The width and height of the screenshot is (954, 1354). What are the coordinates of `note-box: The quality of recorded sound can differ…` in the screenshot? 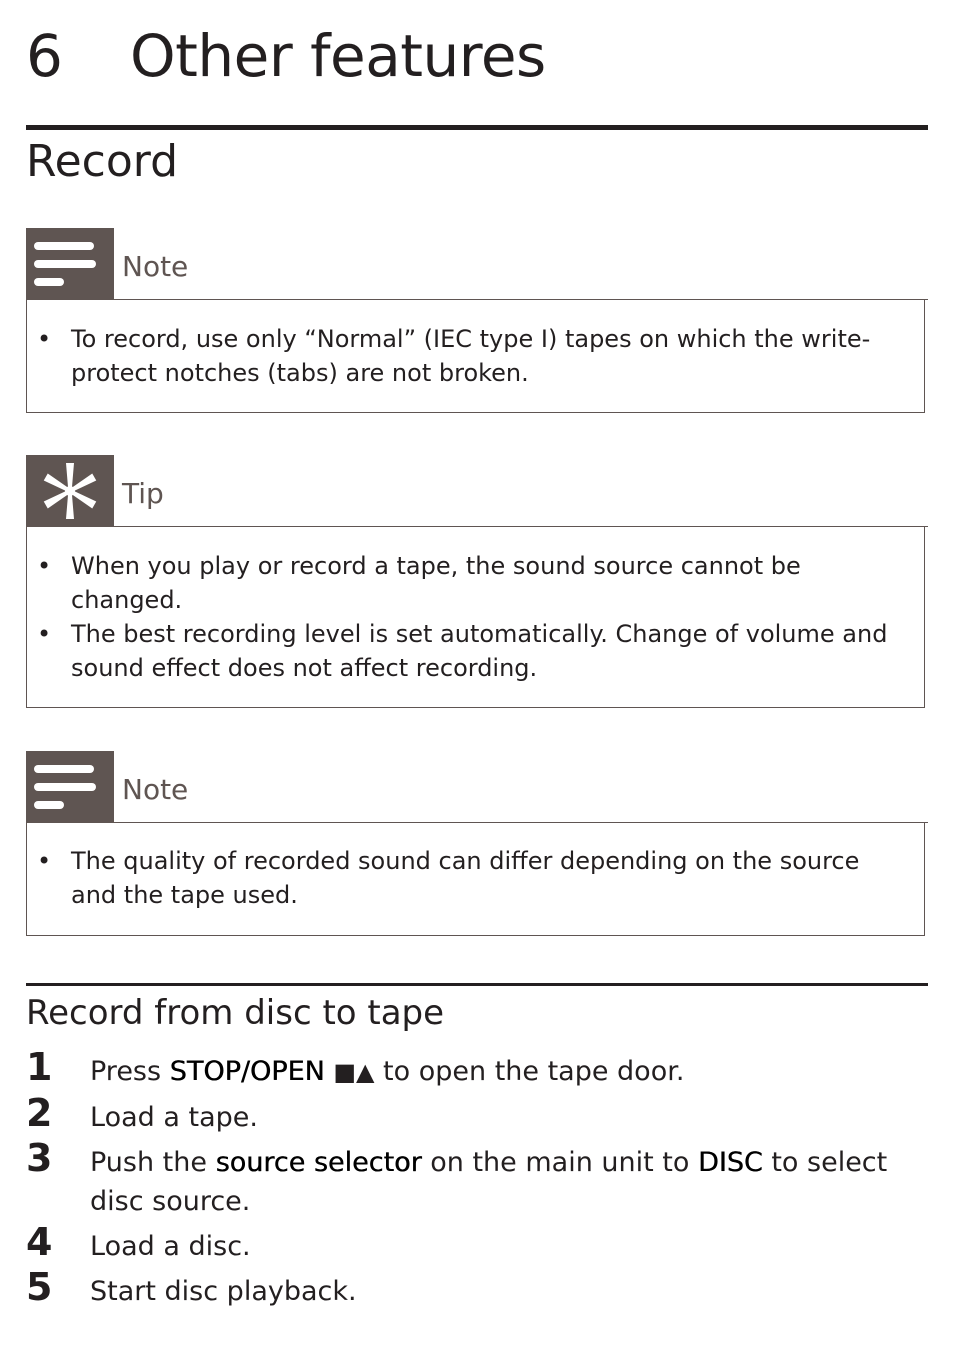 It's located at (475, 879).